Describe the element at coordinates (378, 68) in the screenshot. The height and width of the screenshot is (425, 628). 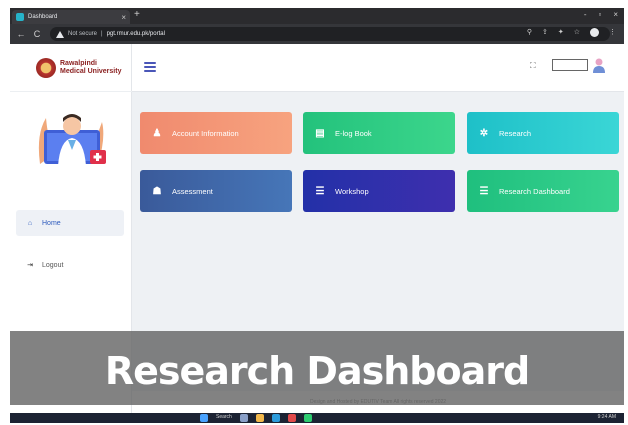
I see `top-header: ⛶` at that location.